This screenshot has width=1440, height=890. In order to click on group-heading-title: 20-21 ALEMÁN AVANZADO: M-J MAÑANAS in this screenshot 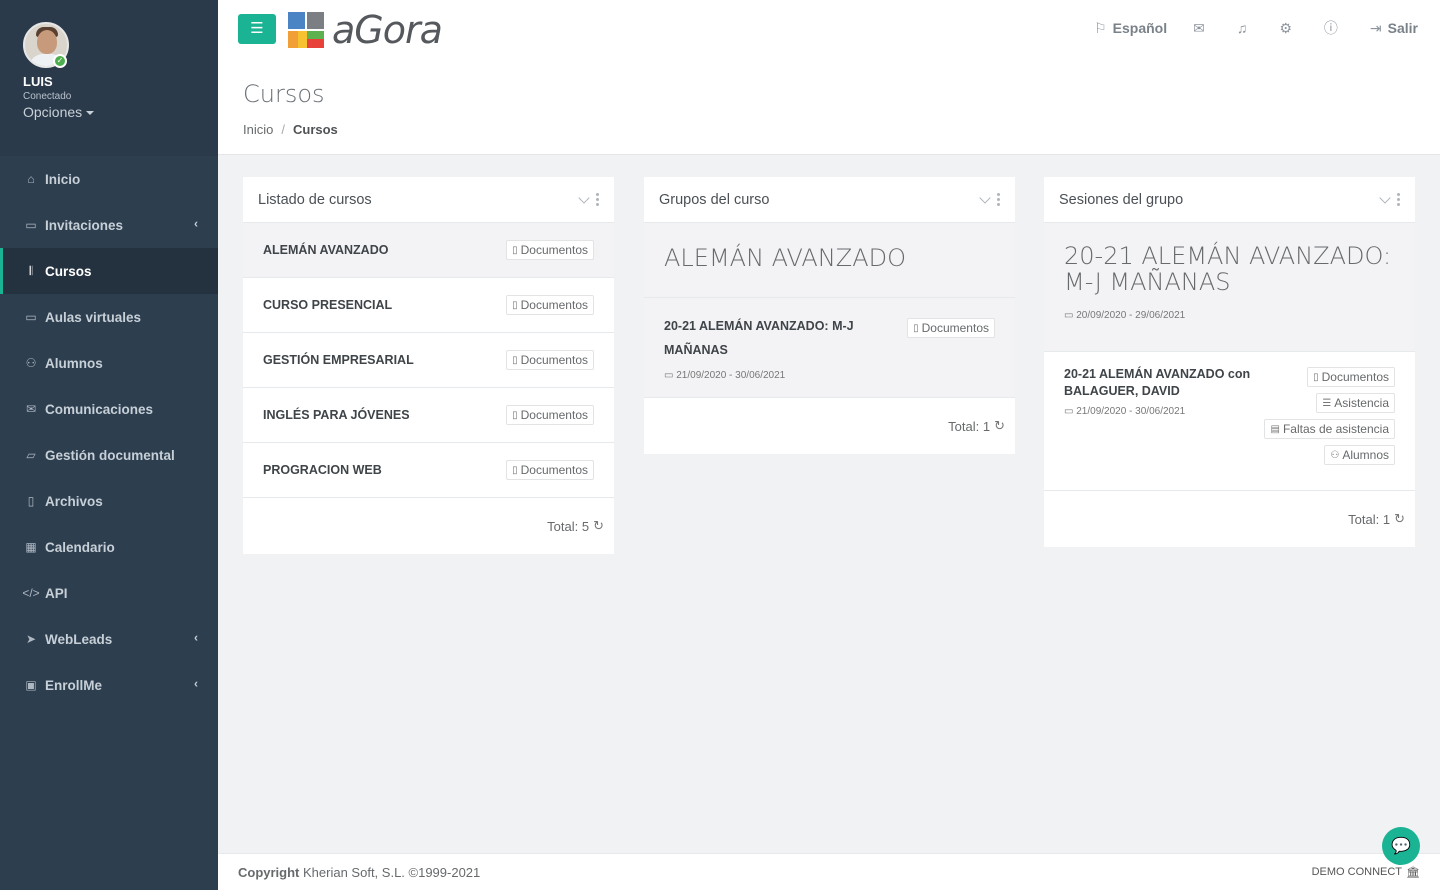, I will do `click(1228, 269)`.